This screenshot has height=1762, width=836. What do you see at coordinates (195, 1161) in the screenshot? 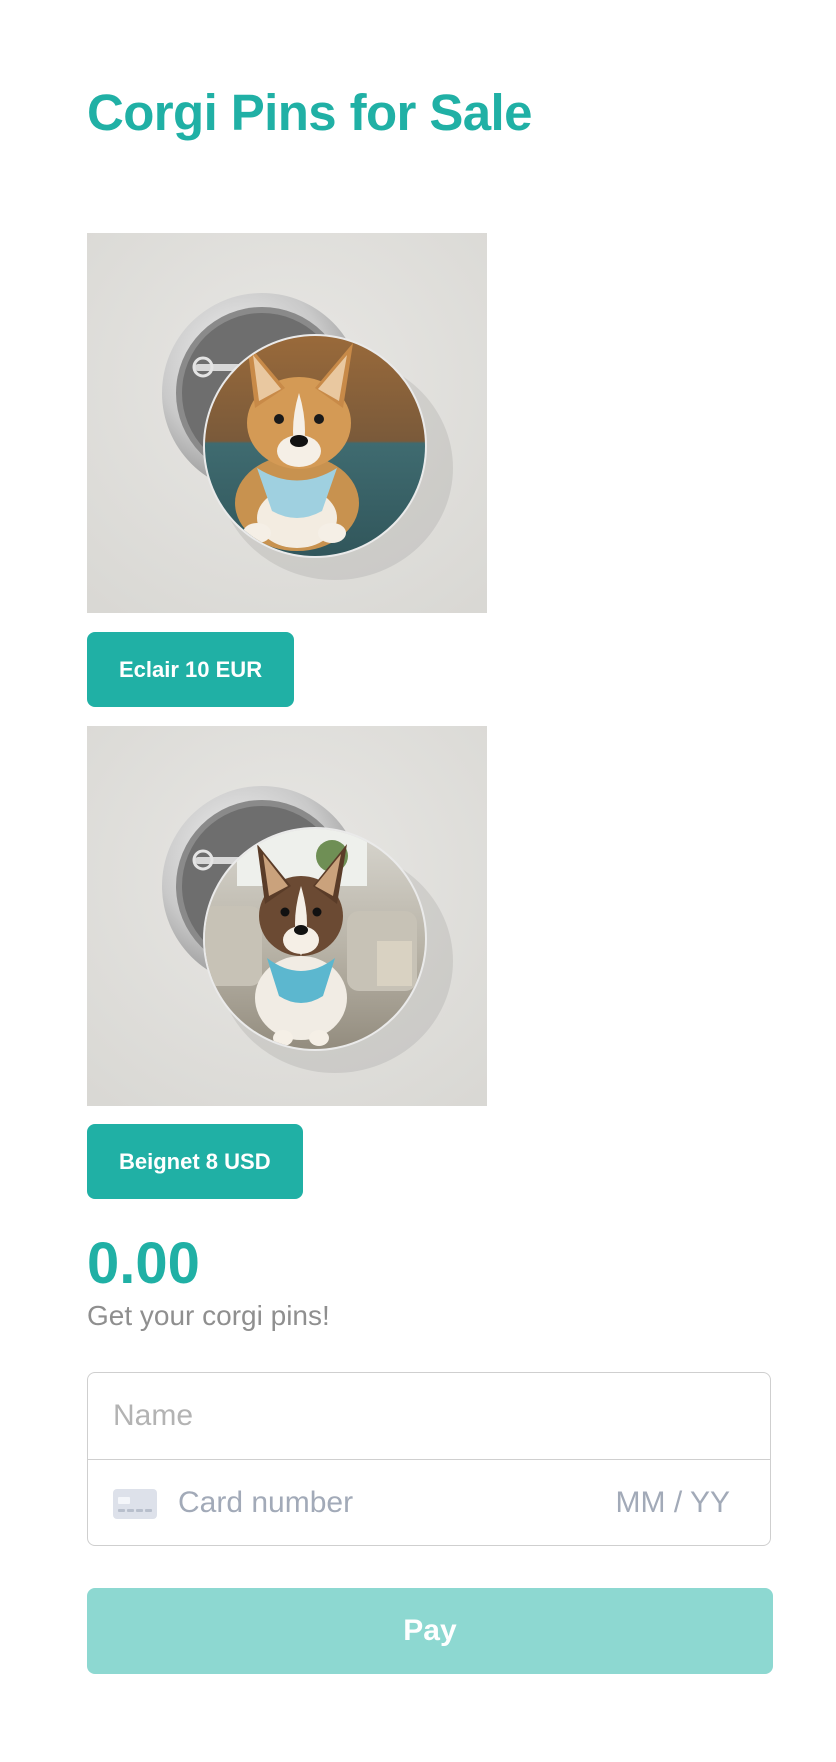
I see `product-button-beignet: Beignet 8 USD` at bounding box center [195, 1161].